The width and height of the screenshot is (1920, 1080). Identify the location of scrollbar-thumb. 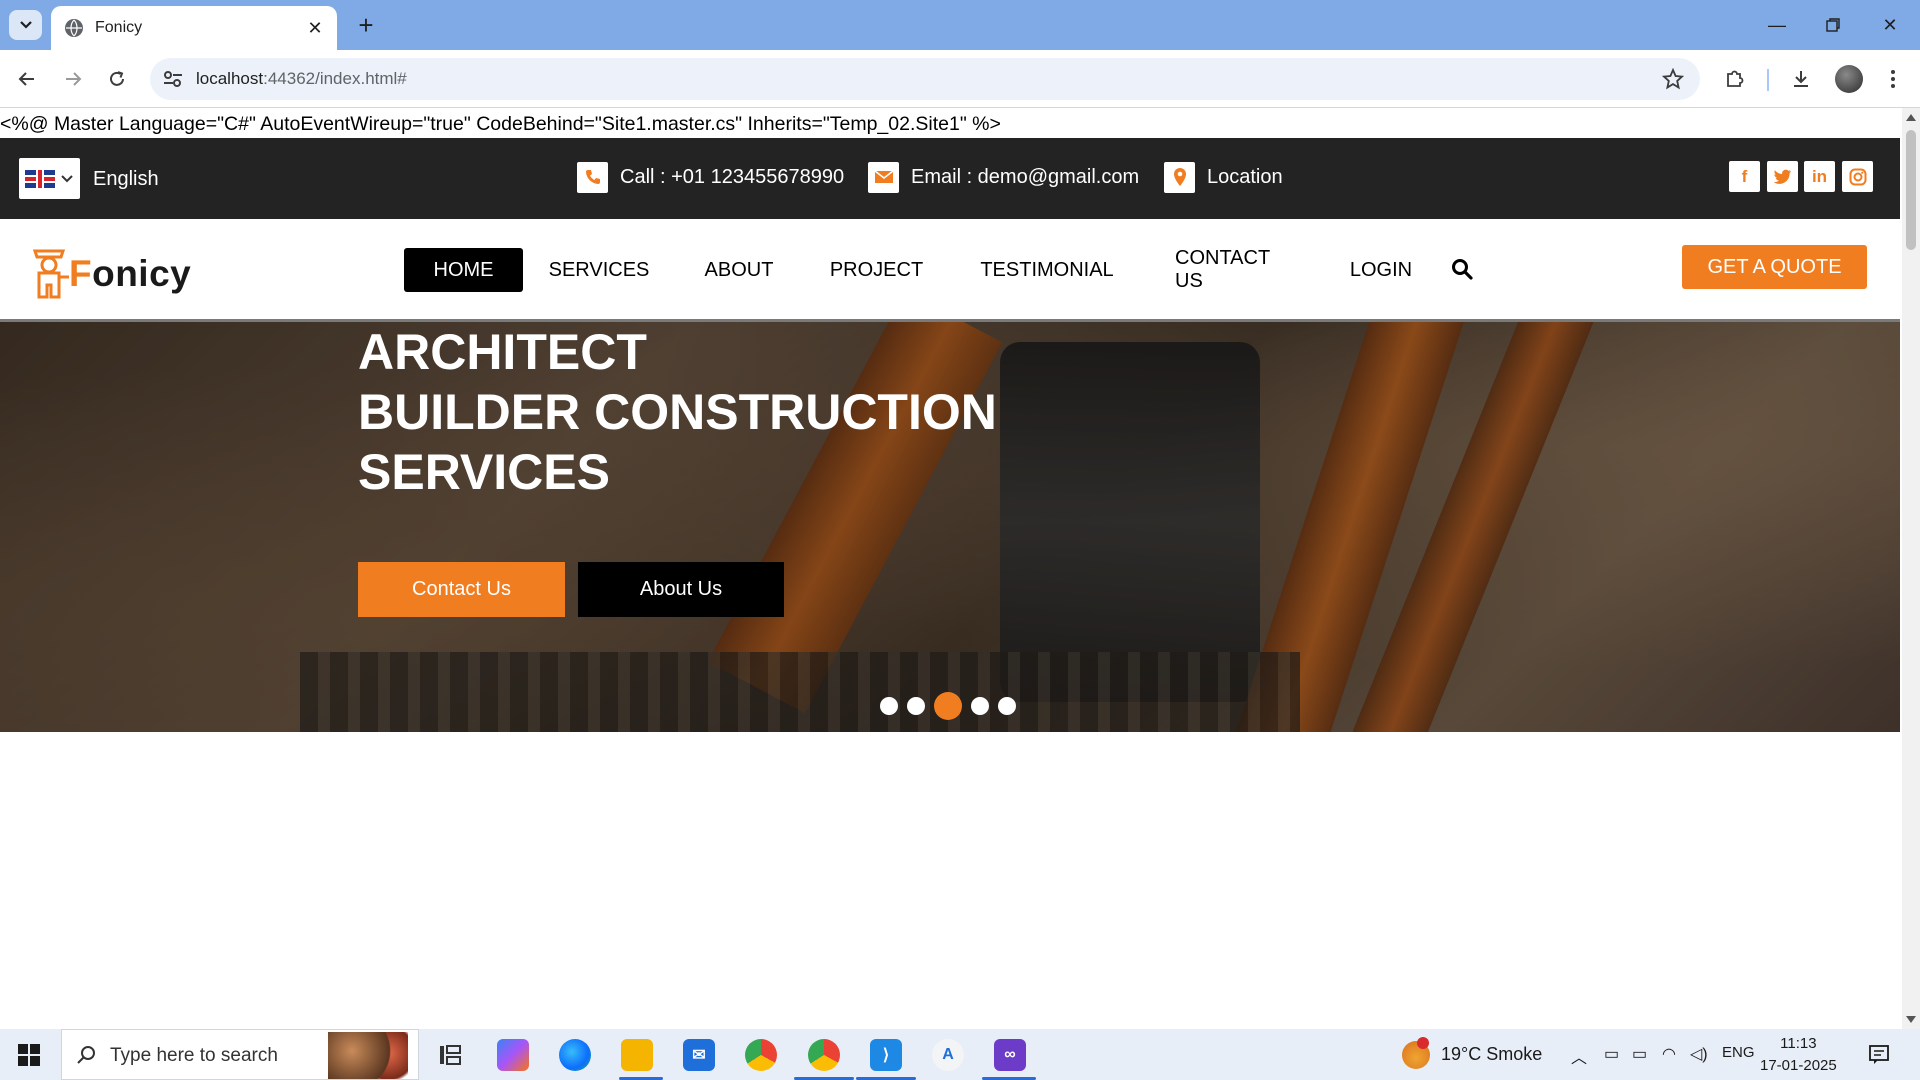
(1911, 190).